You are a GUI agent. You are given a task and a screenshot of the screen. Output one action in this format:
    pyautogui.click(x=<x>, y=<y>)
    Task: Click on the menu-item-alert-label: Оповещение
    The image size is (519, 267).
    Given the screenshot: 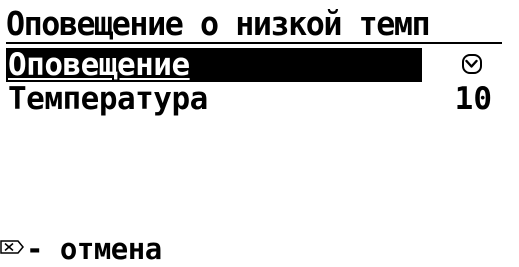 What is the action you would take?
    pyautogui.click(x=99, y=65)
    